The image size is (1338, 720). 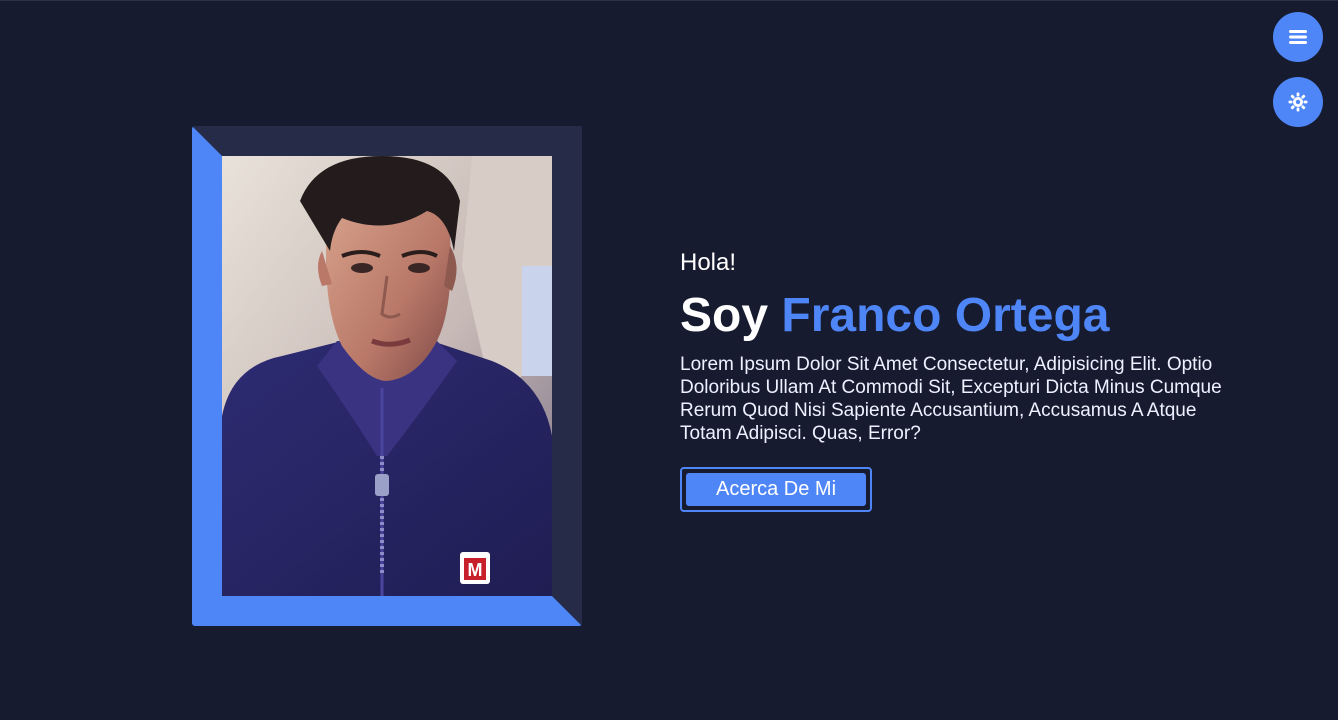 I want to click on theme-toggle-button, so click(x=1298, y=102).